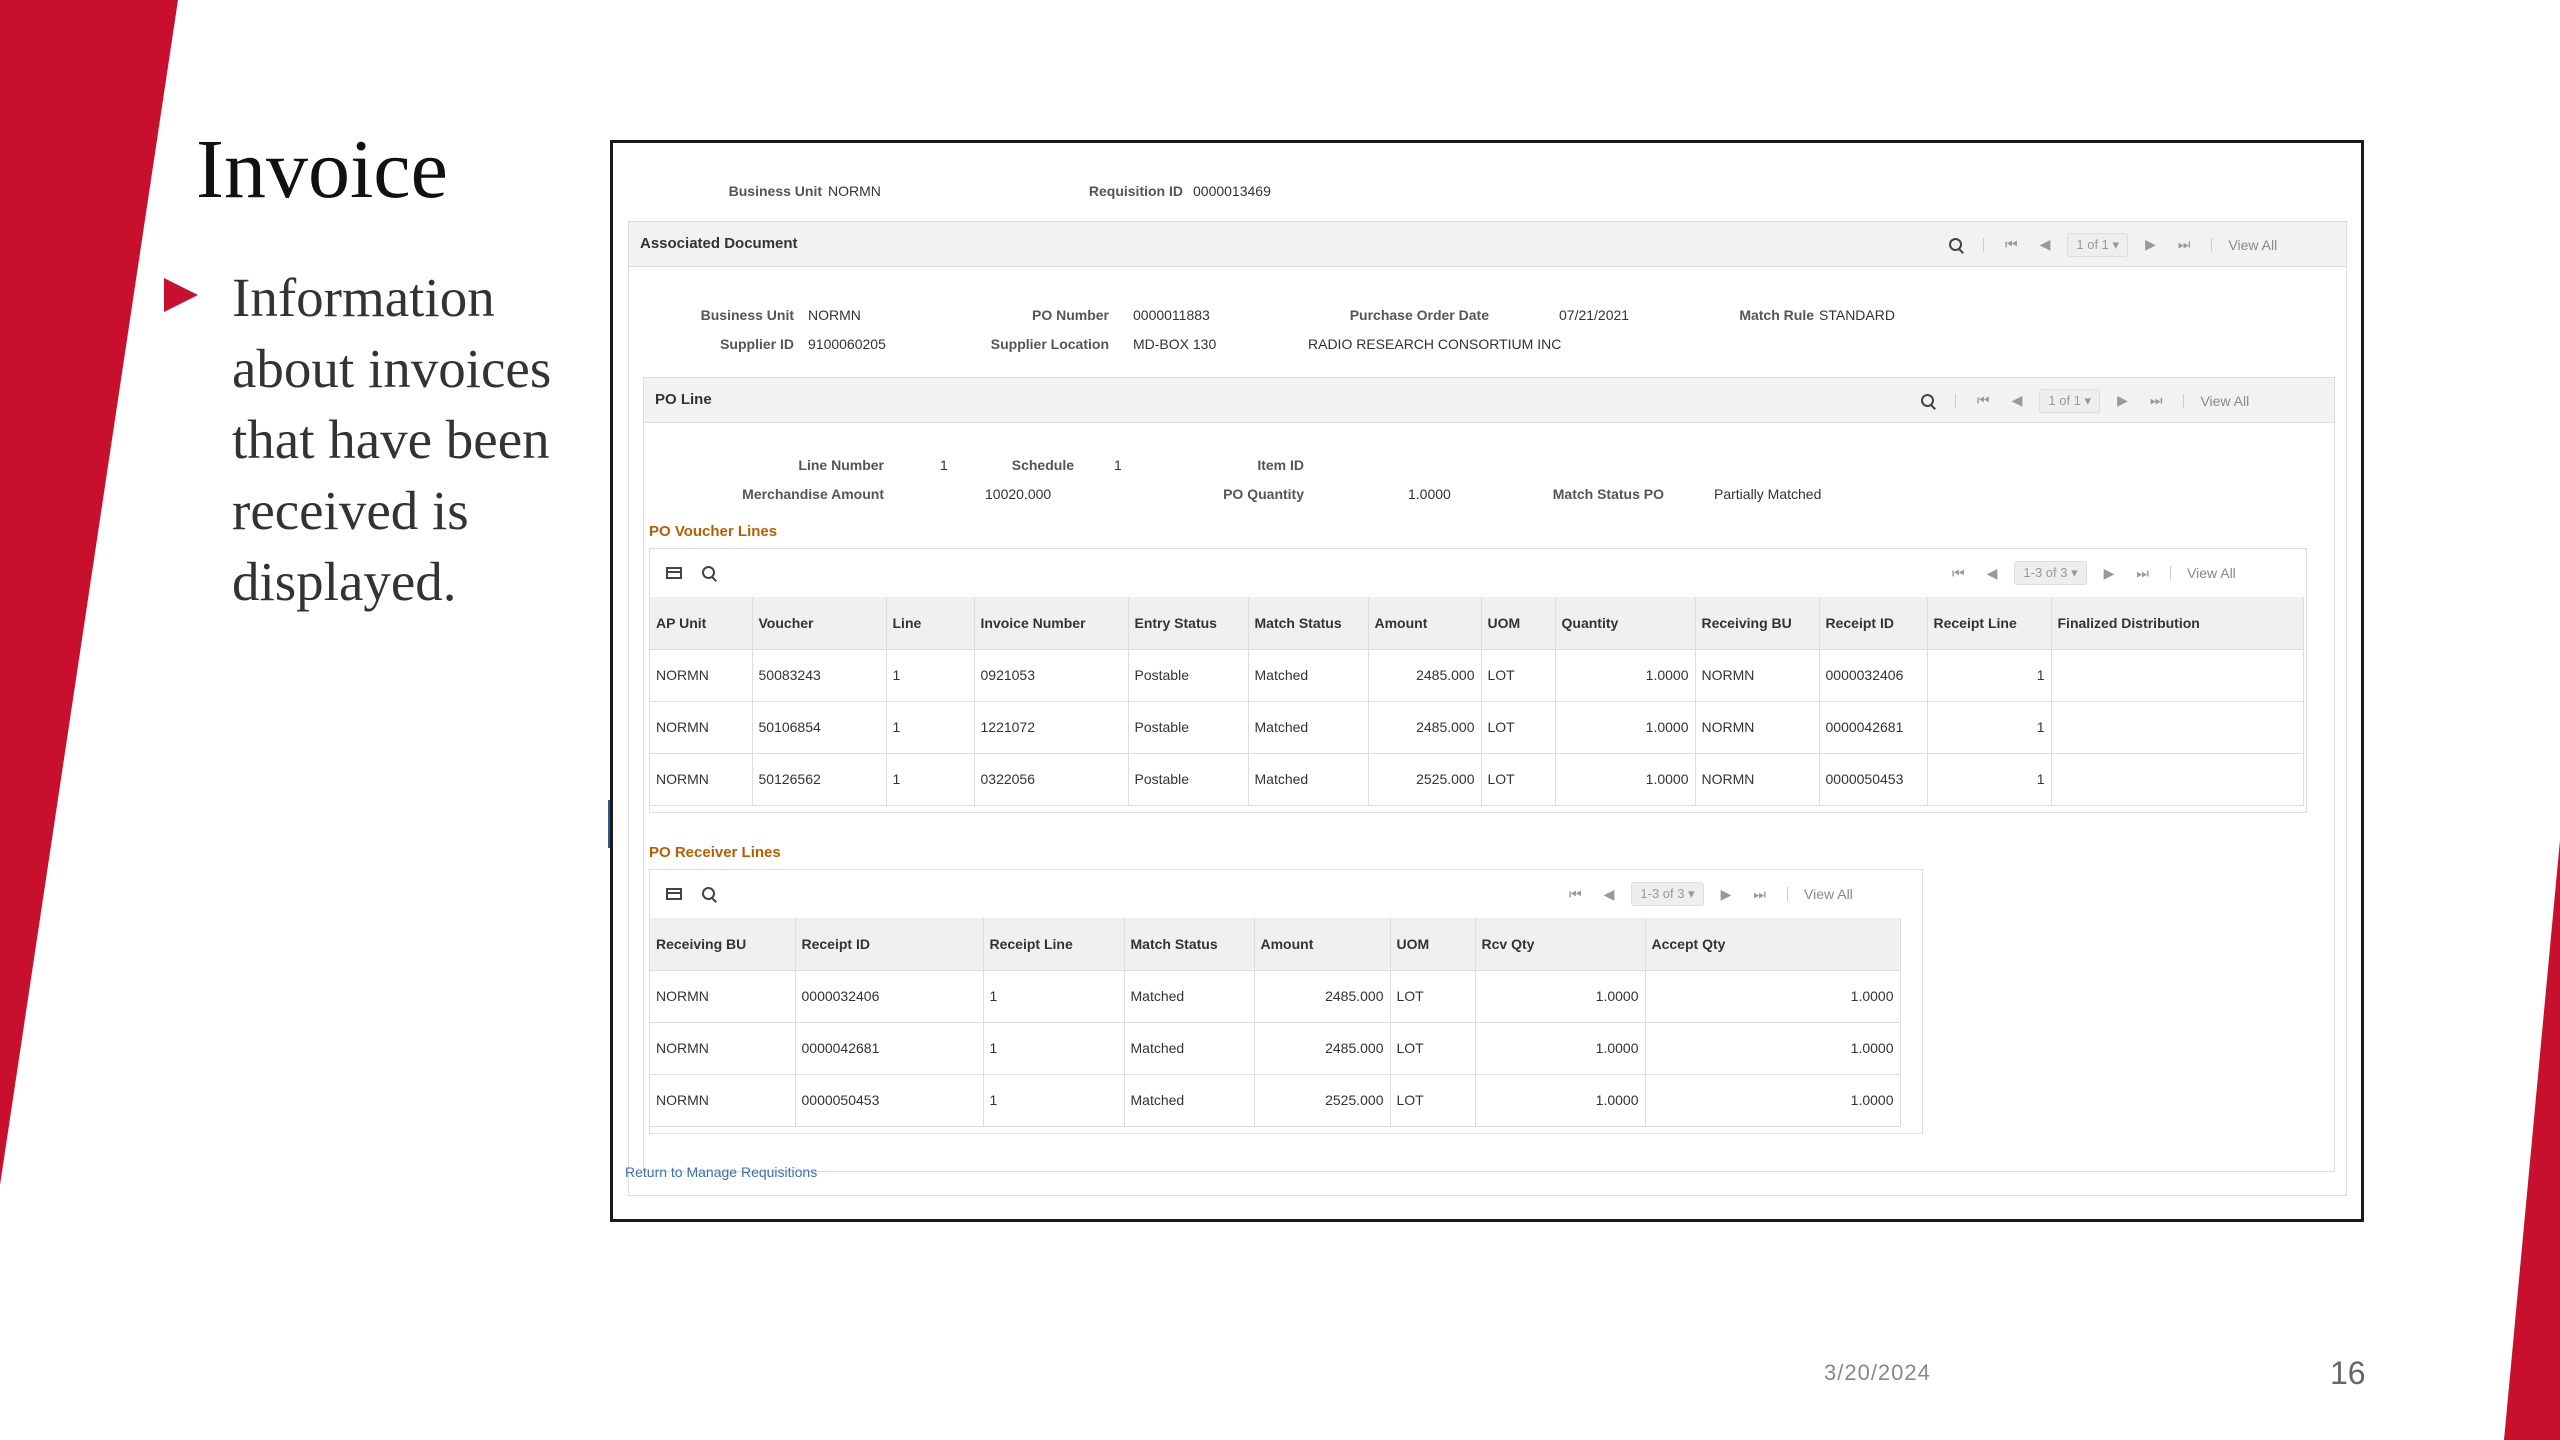  Describe the element at coordinates (701, 623) in the screenshot. I see `column-header: AP Unit` at that location.